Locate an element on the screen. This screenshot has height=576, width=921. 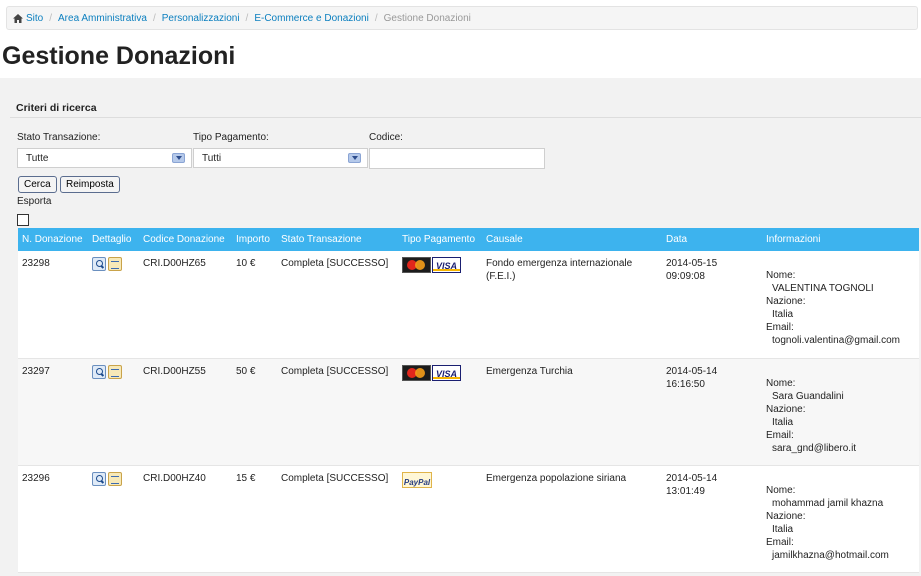
cell-codice: CRI.D00HZ55 is located at coordinates (174, 371).